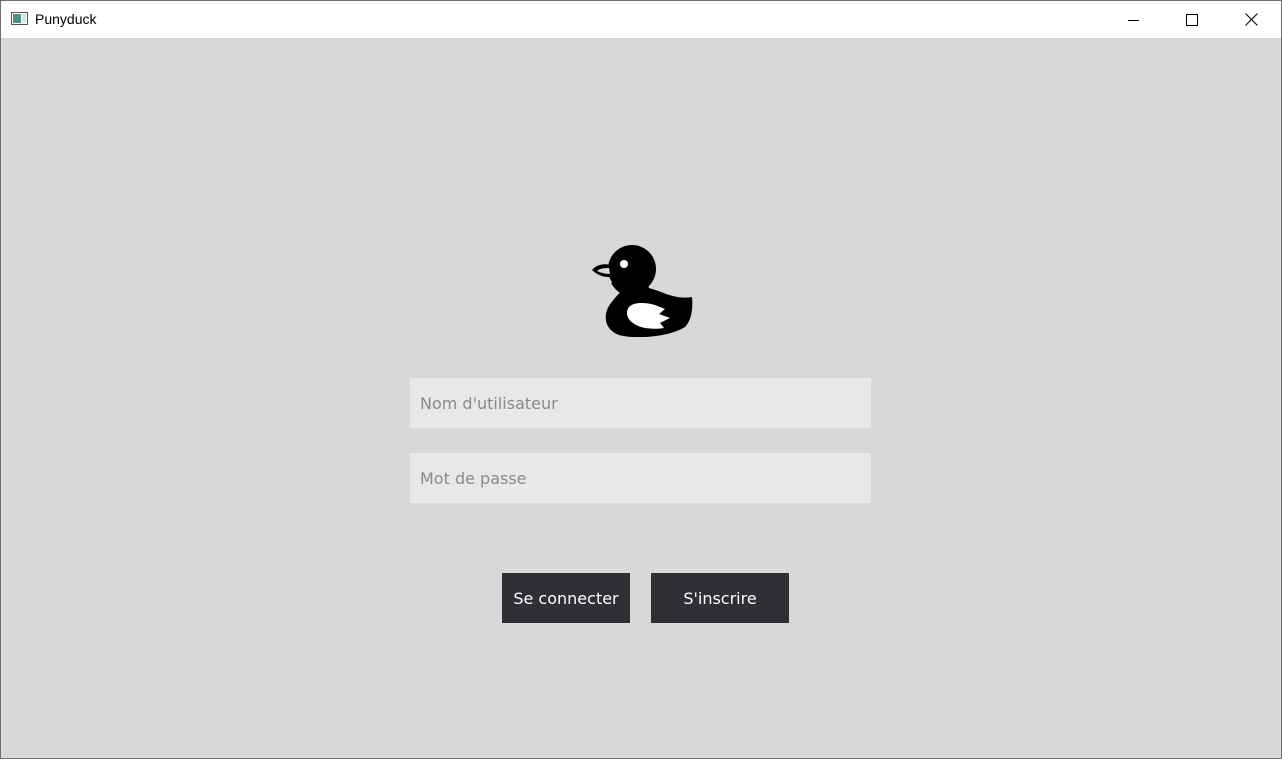 The width and height of the screenshot is (1282, 759). Describe the element at coordinates (720, 598) in the screenshot. I see `signup-button: S'inscrire` at that location.